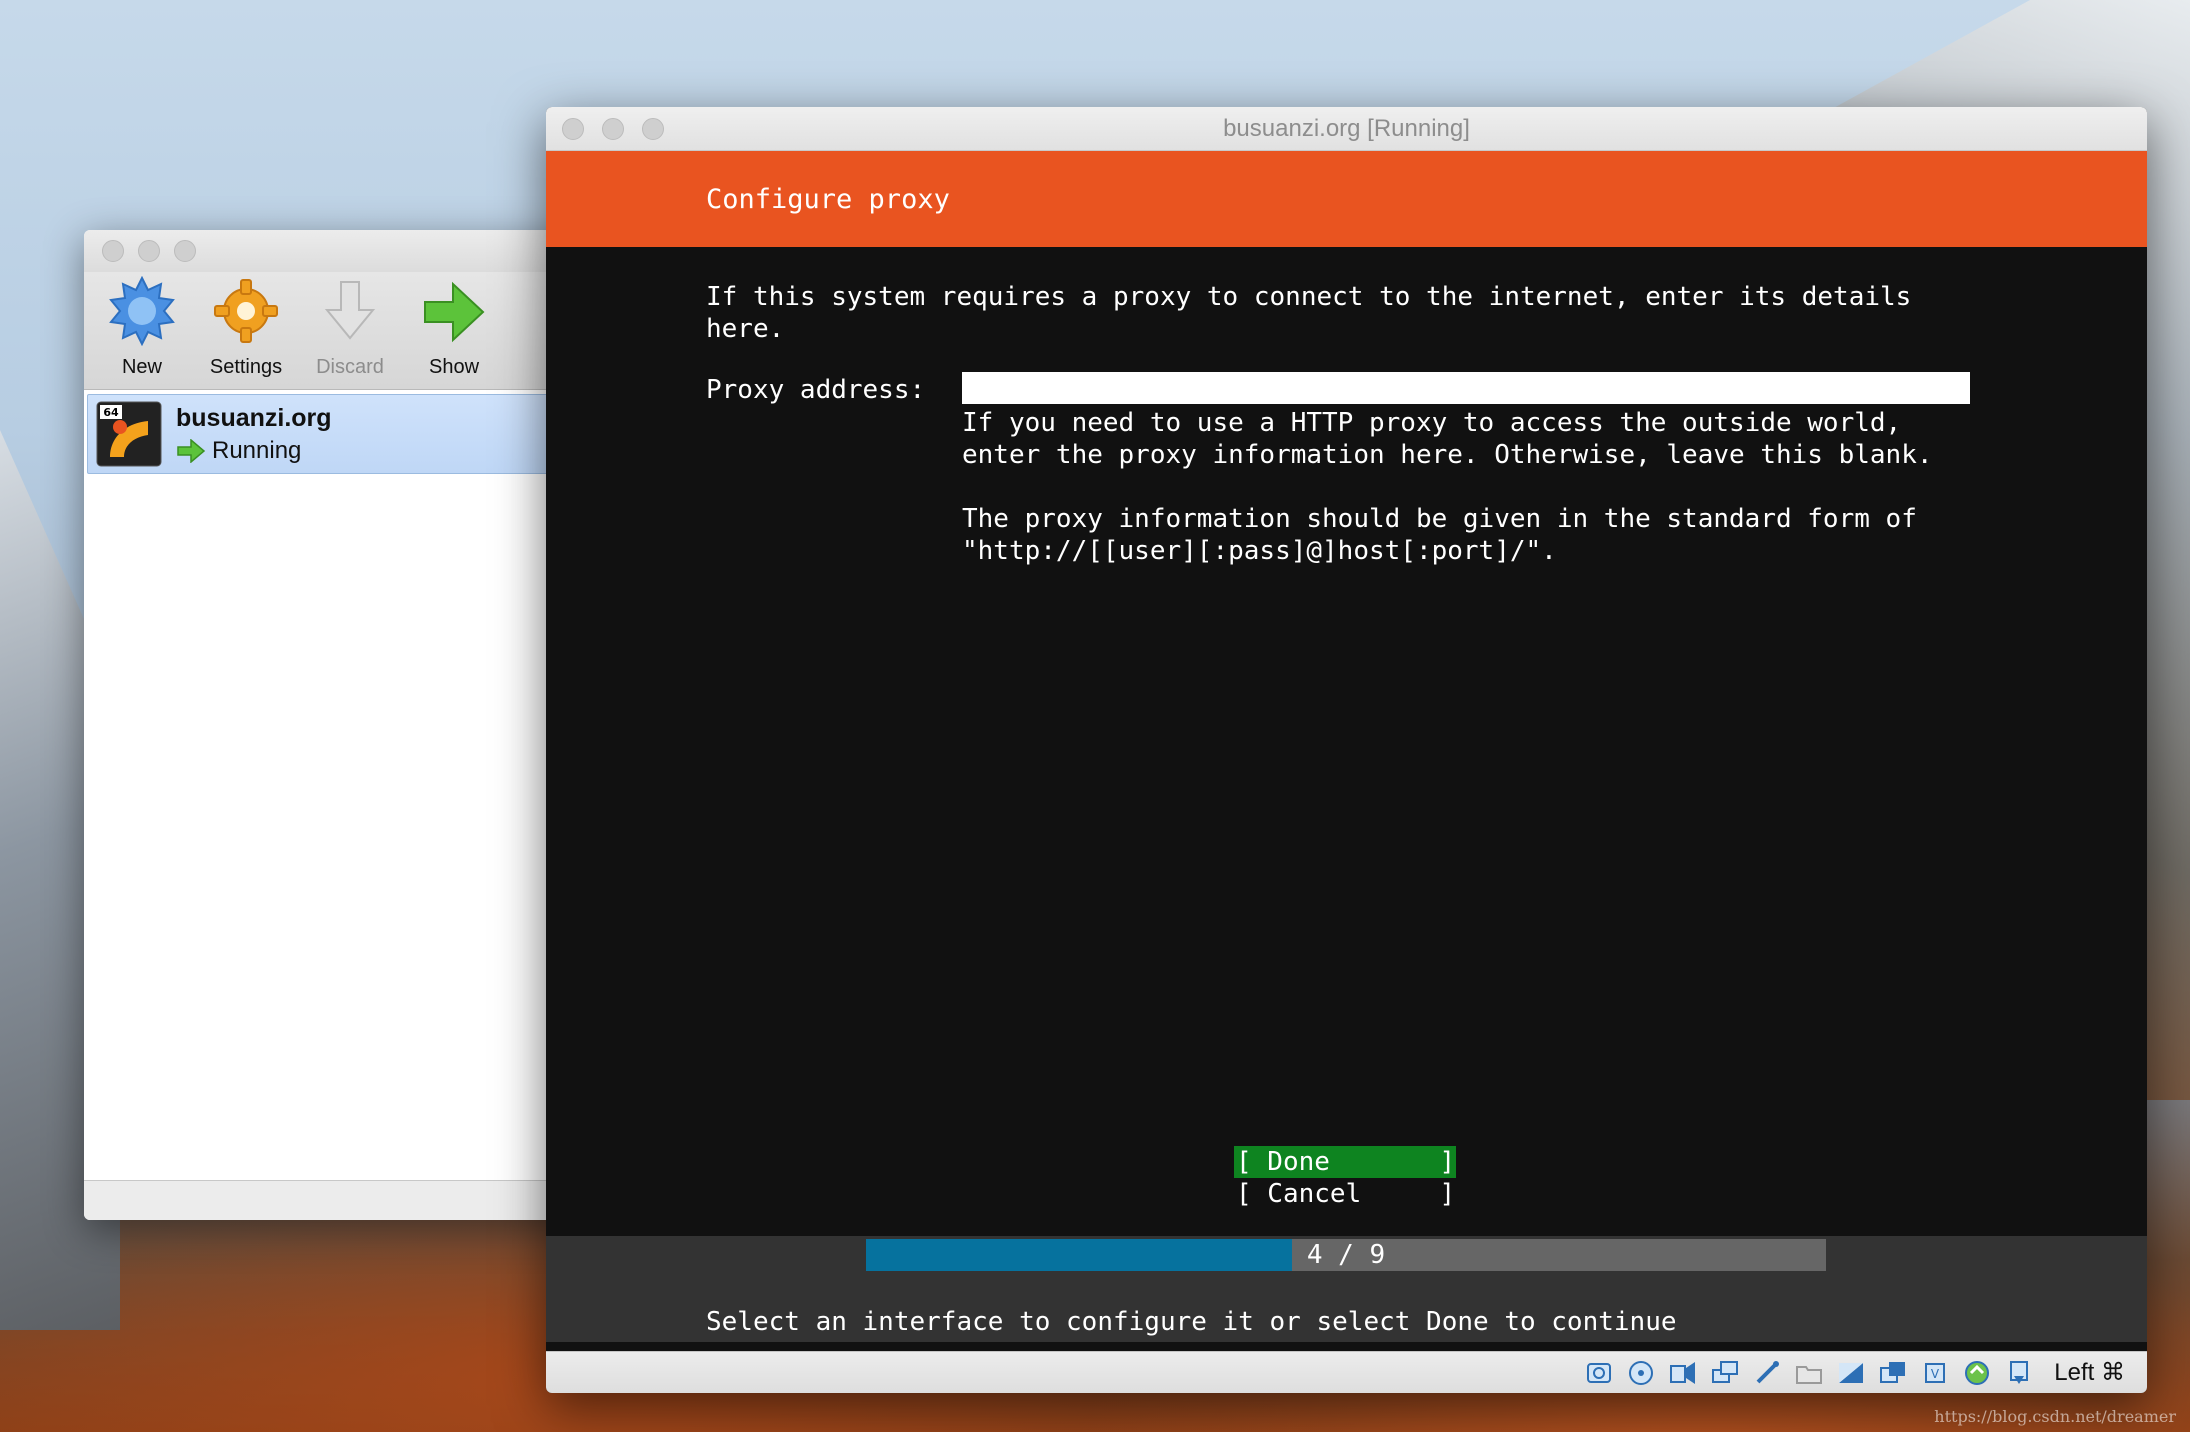  Describe the element at coordinates (1599, 1373) in the screenshot. I see `hard-disk-icon` at that location.